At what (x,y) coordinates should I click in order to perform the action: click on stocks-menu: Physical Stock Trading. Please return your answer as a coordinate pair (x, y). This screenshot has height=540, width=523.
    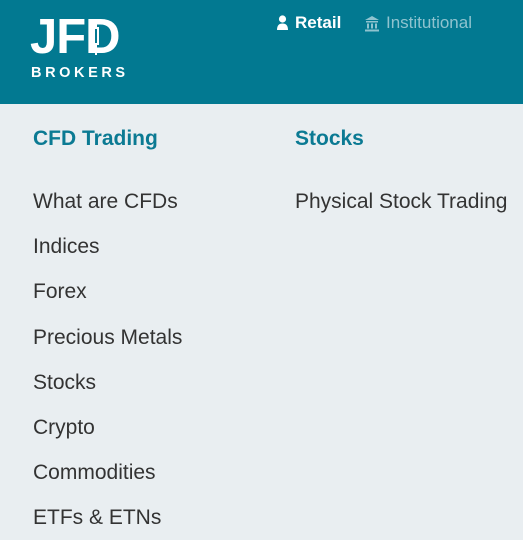
    Looking at the image, I should click on (401, 201).